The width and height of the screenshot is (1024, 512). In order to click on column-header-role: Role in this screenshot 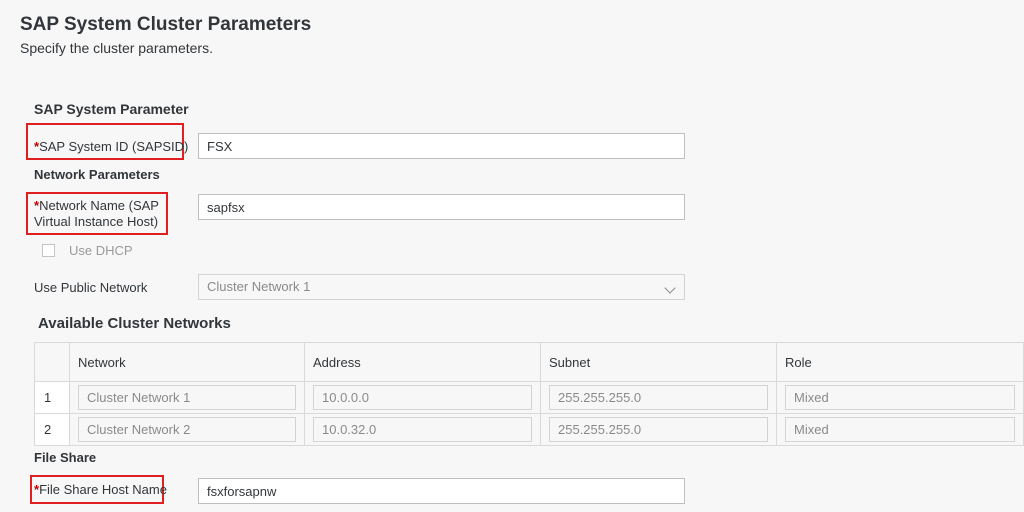, I will do `click(900, 362)`.